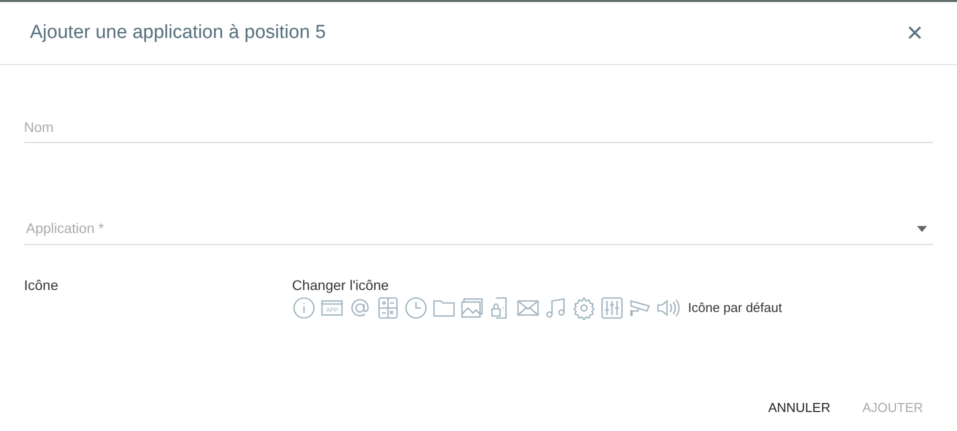 This screenshot has width=957, height=431. What do you see at coordinates (42, 285) in the screenshot?
I see `icon-label: Icône` at bounding box center [42, 285].